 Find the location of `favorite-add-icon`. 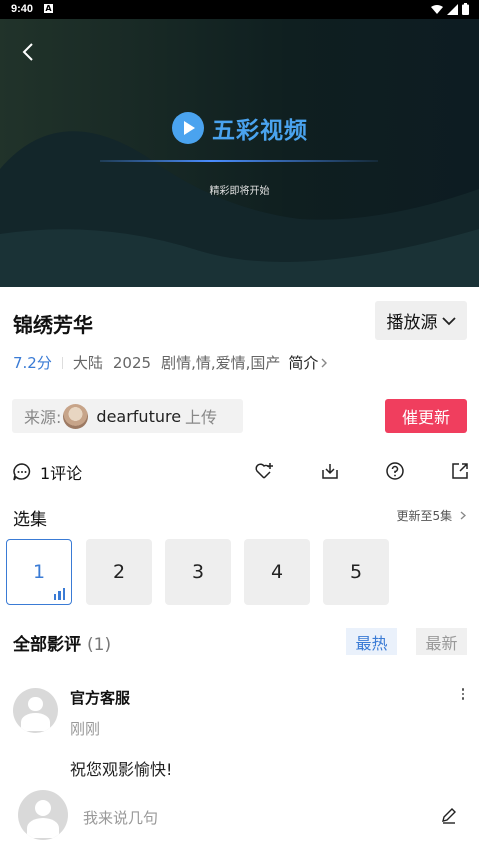

favorite-add-icon is located at coordinates (264, 471).